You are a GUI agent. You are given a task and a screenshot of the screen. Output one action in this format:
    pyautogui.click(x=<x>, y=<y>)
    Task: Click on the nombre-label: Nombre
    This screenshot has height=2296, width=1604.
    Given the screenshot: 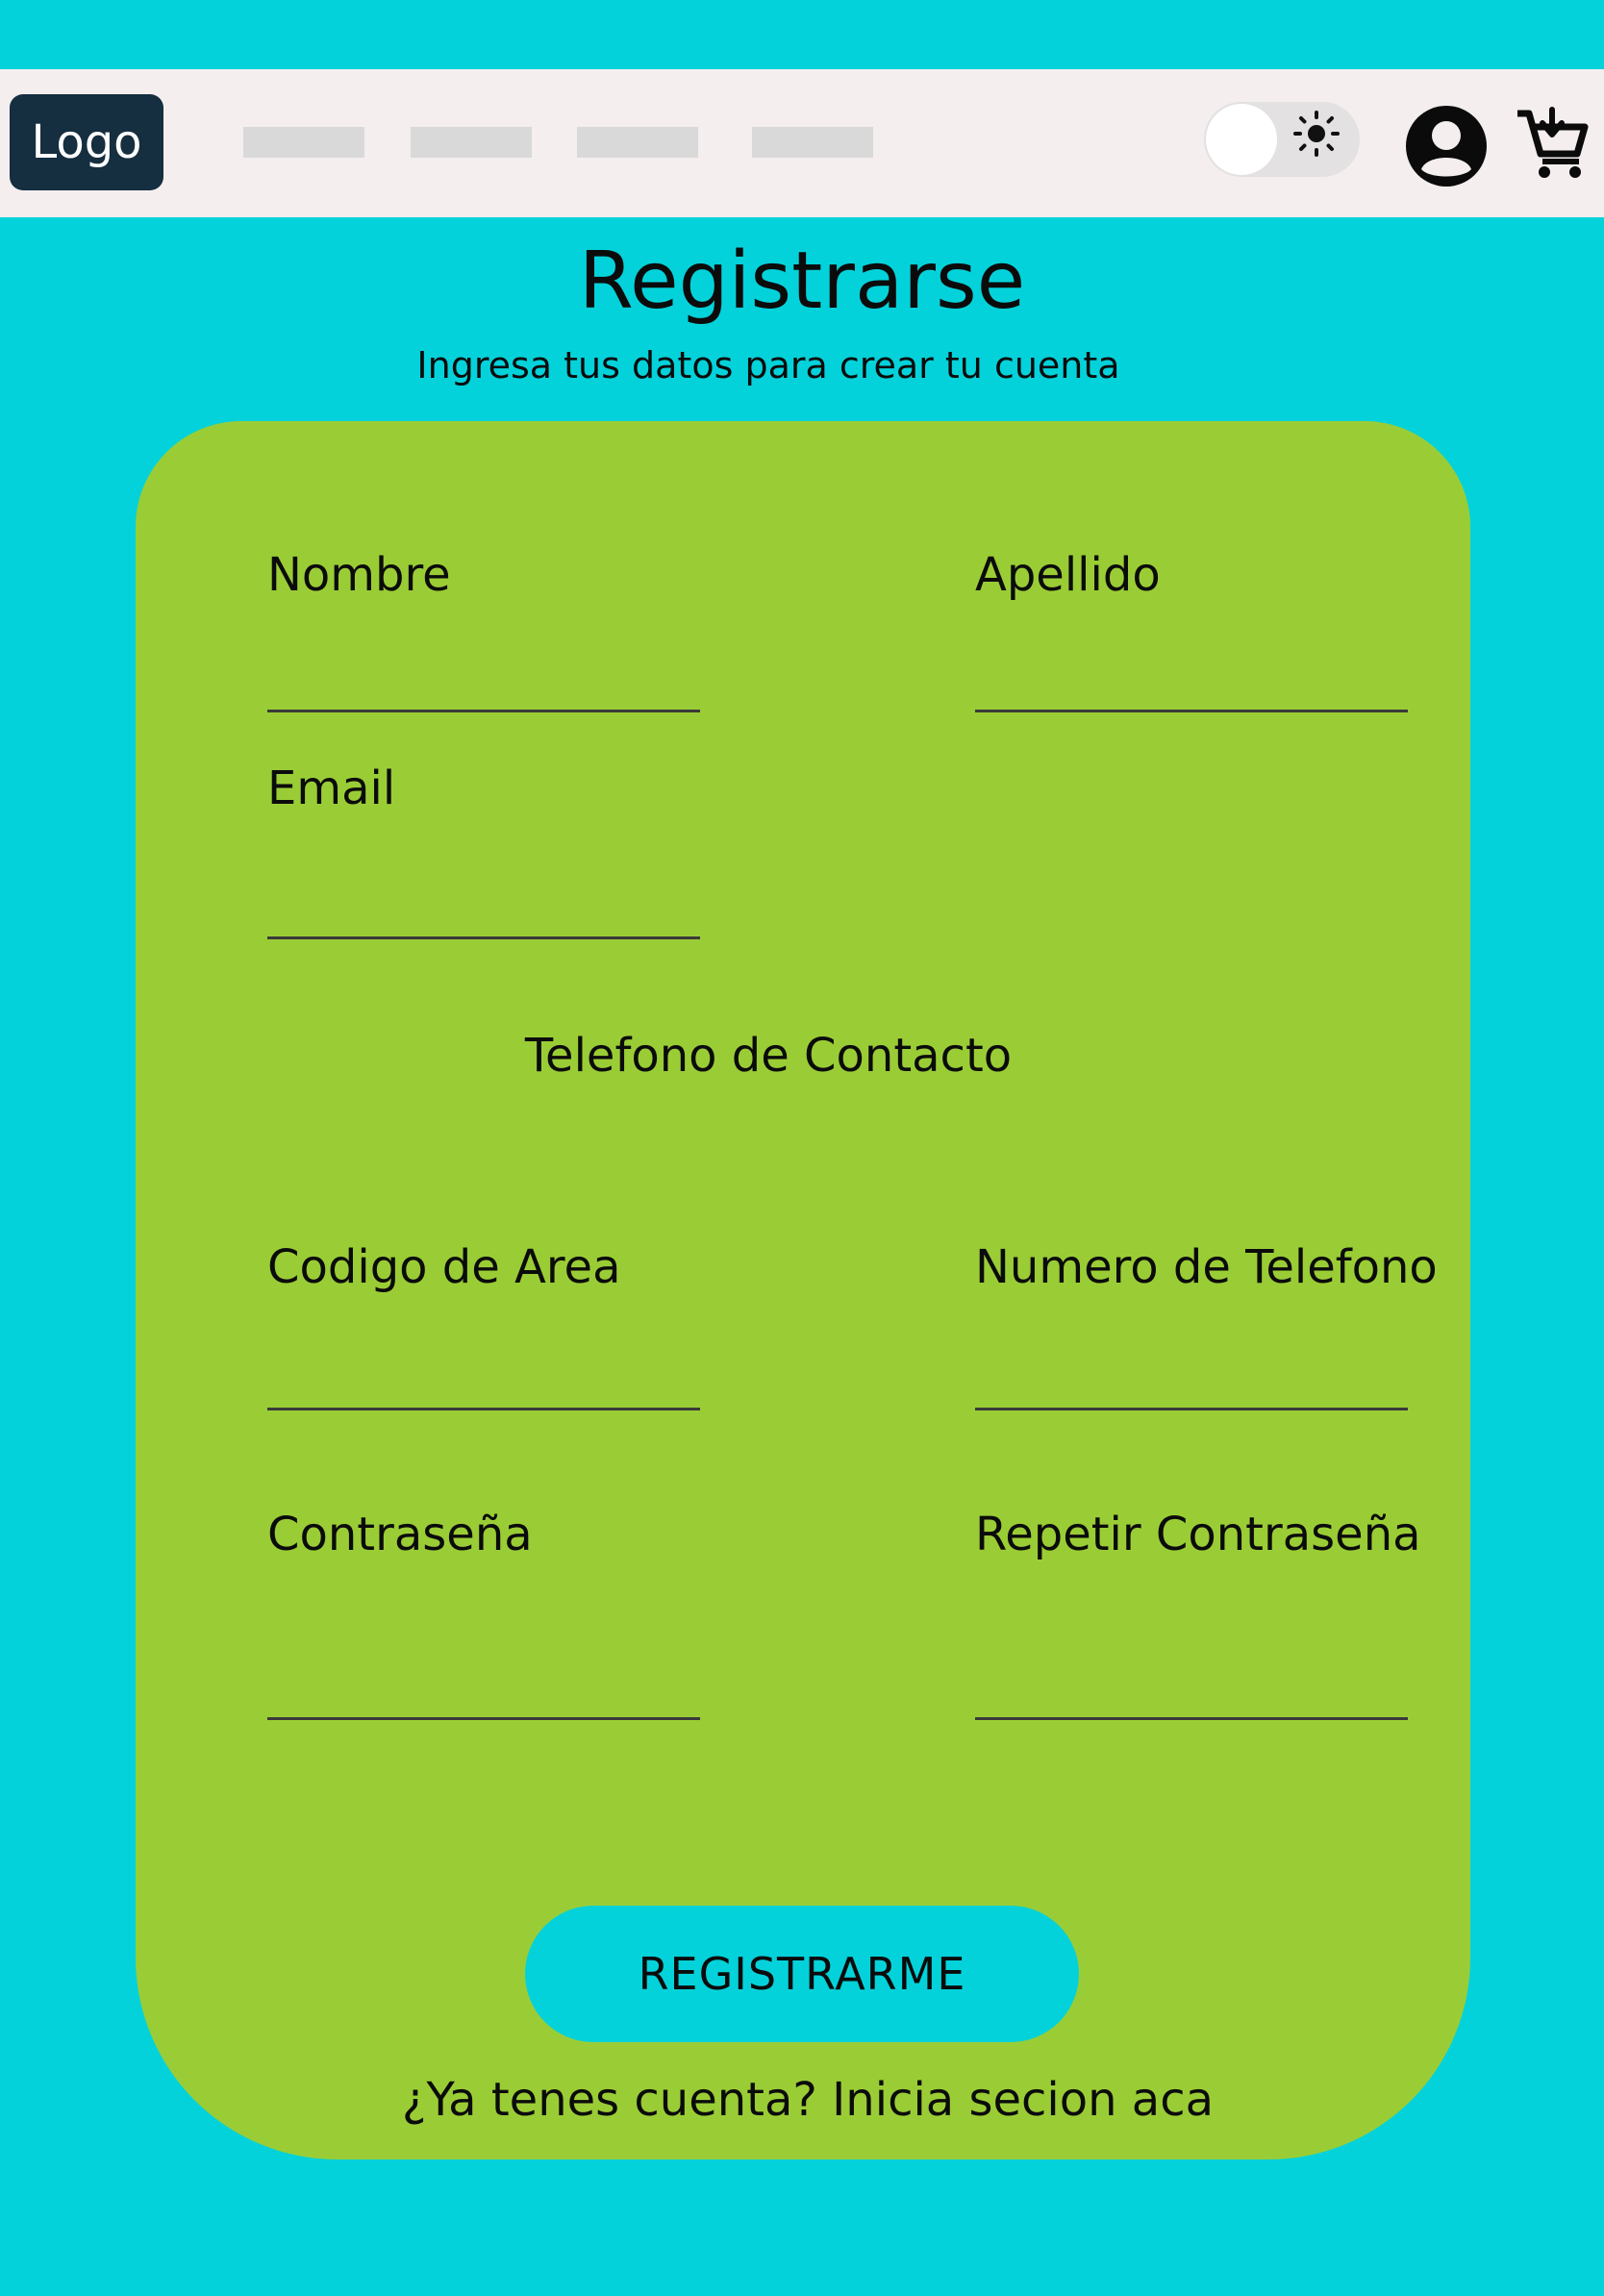 What is the action you would take?
    pyautogui.click(x=359, y=575)
    